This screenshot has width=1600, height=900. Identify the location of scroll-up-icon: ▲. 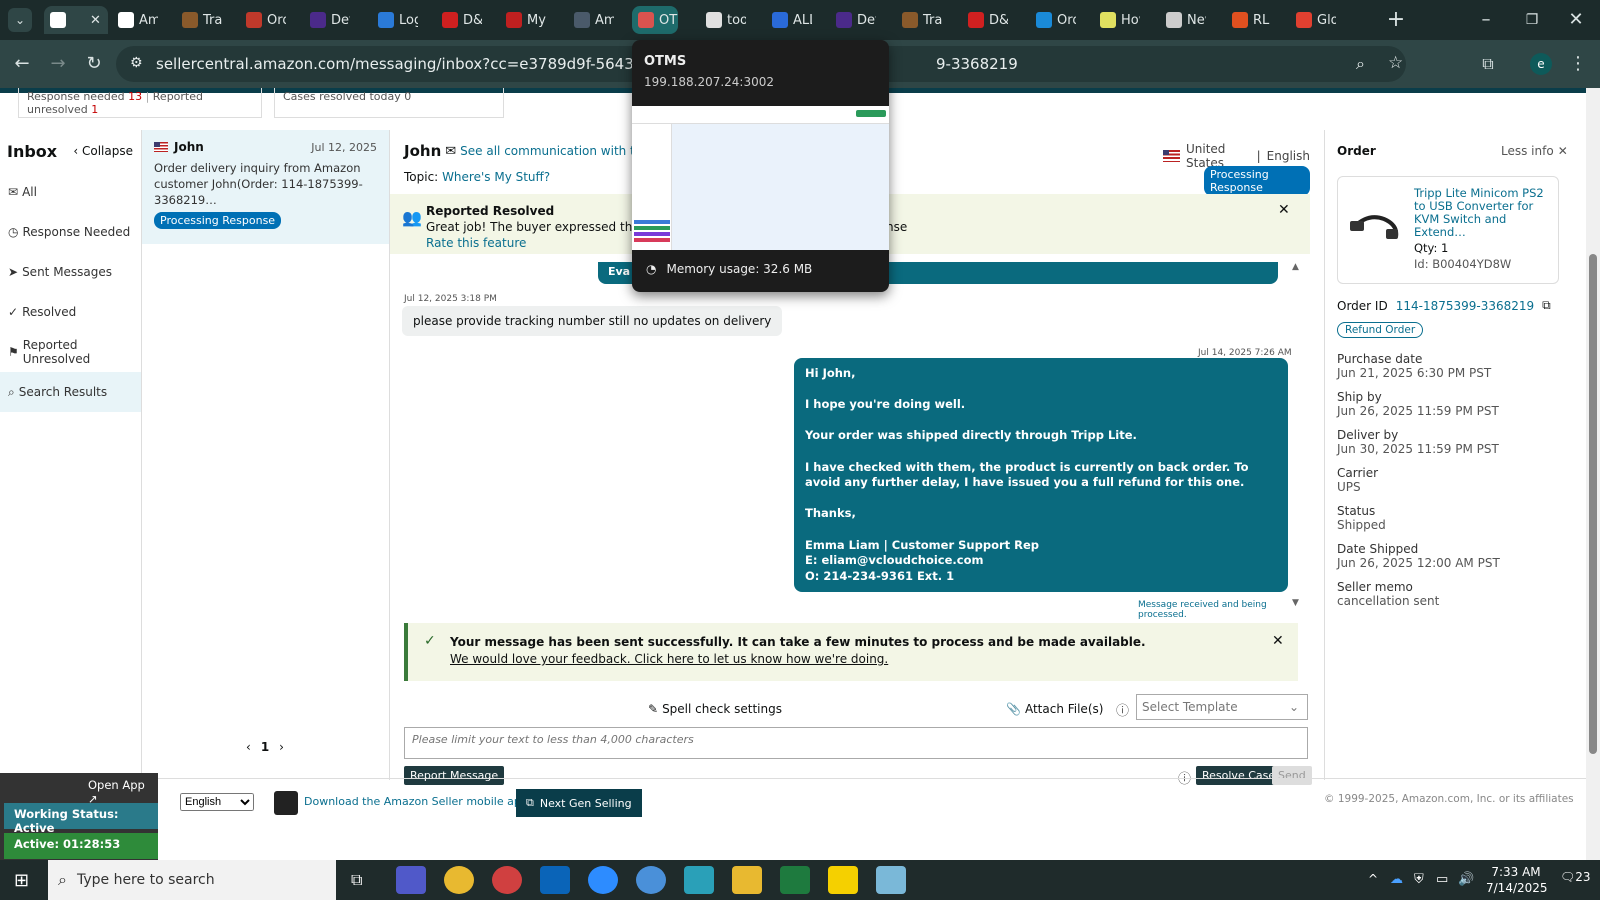
(1295, 267).